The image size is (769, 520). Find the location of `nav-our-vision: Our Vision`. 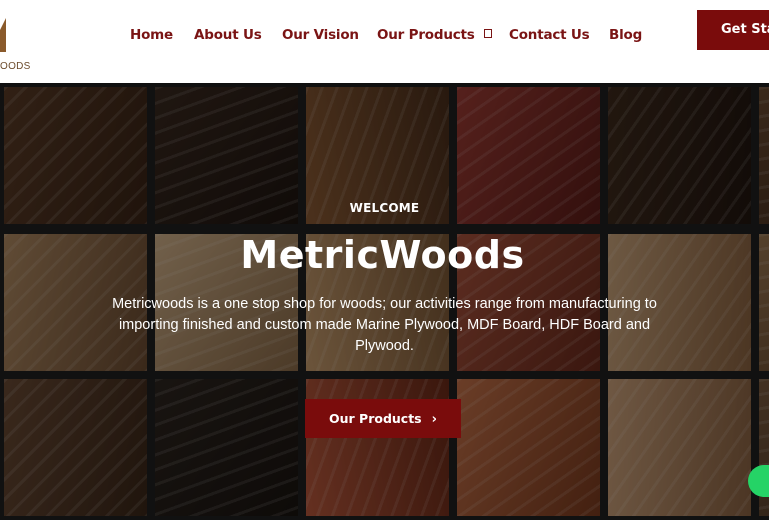

nav-our-vision: Our Vision is located at coordinates (320, 35).